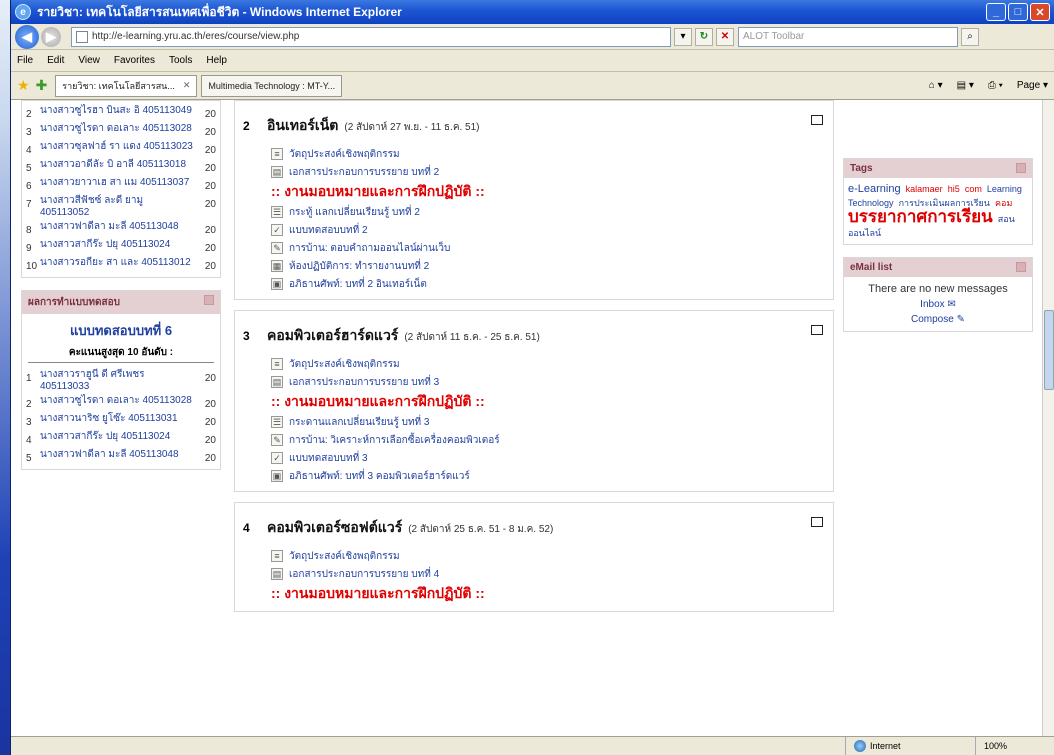  What do you see at coordinates (117, 419) in the screenshot?
I see `student-link: นางสาวนาริซ ยูโซ๊ะ 405113031` at bounding box center [117, 419].